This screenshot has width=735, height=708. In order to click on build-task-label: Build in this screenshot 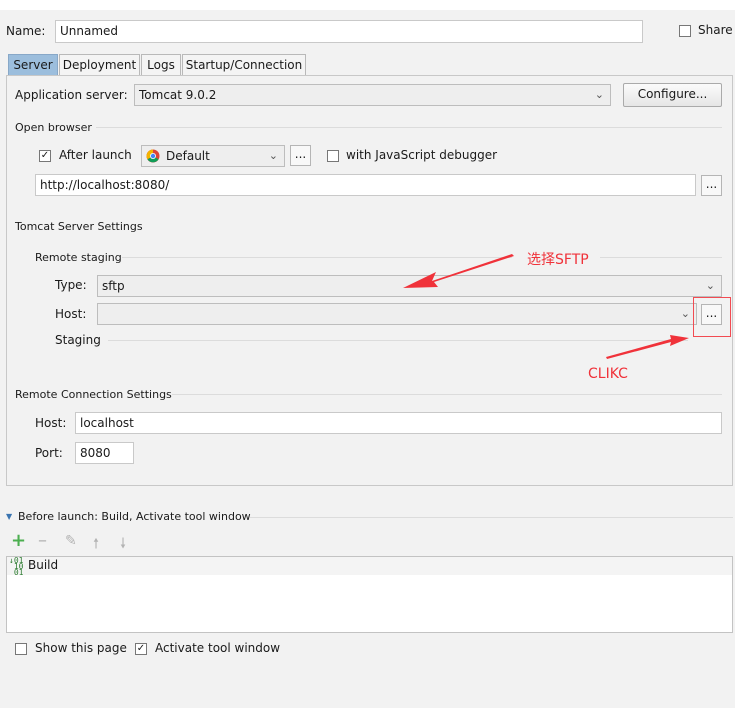, I will do `click(43, 565)`.